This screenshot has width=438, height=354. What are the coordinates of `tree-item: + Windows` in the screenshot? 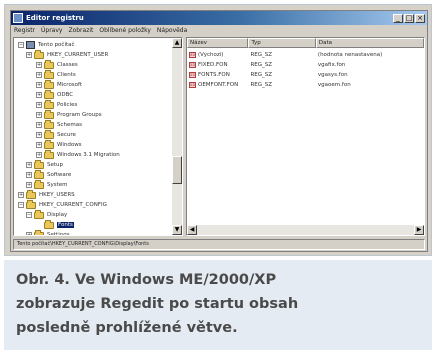 It's located at (93, 144).